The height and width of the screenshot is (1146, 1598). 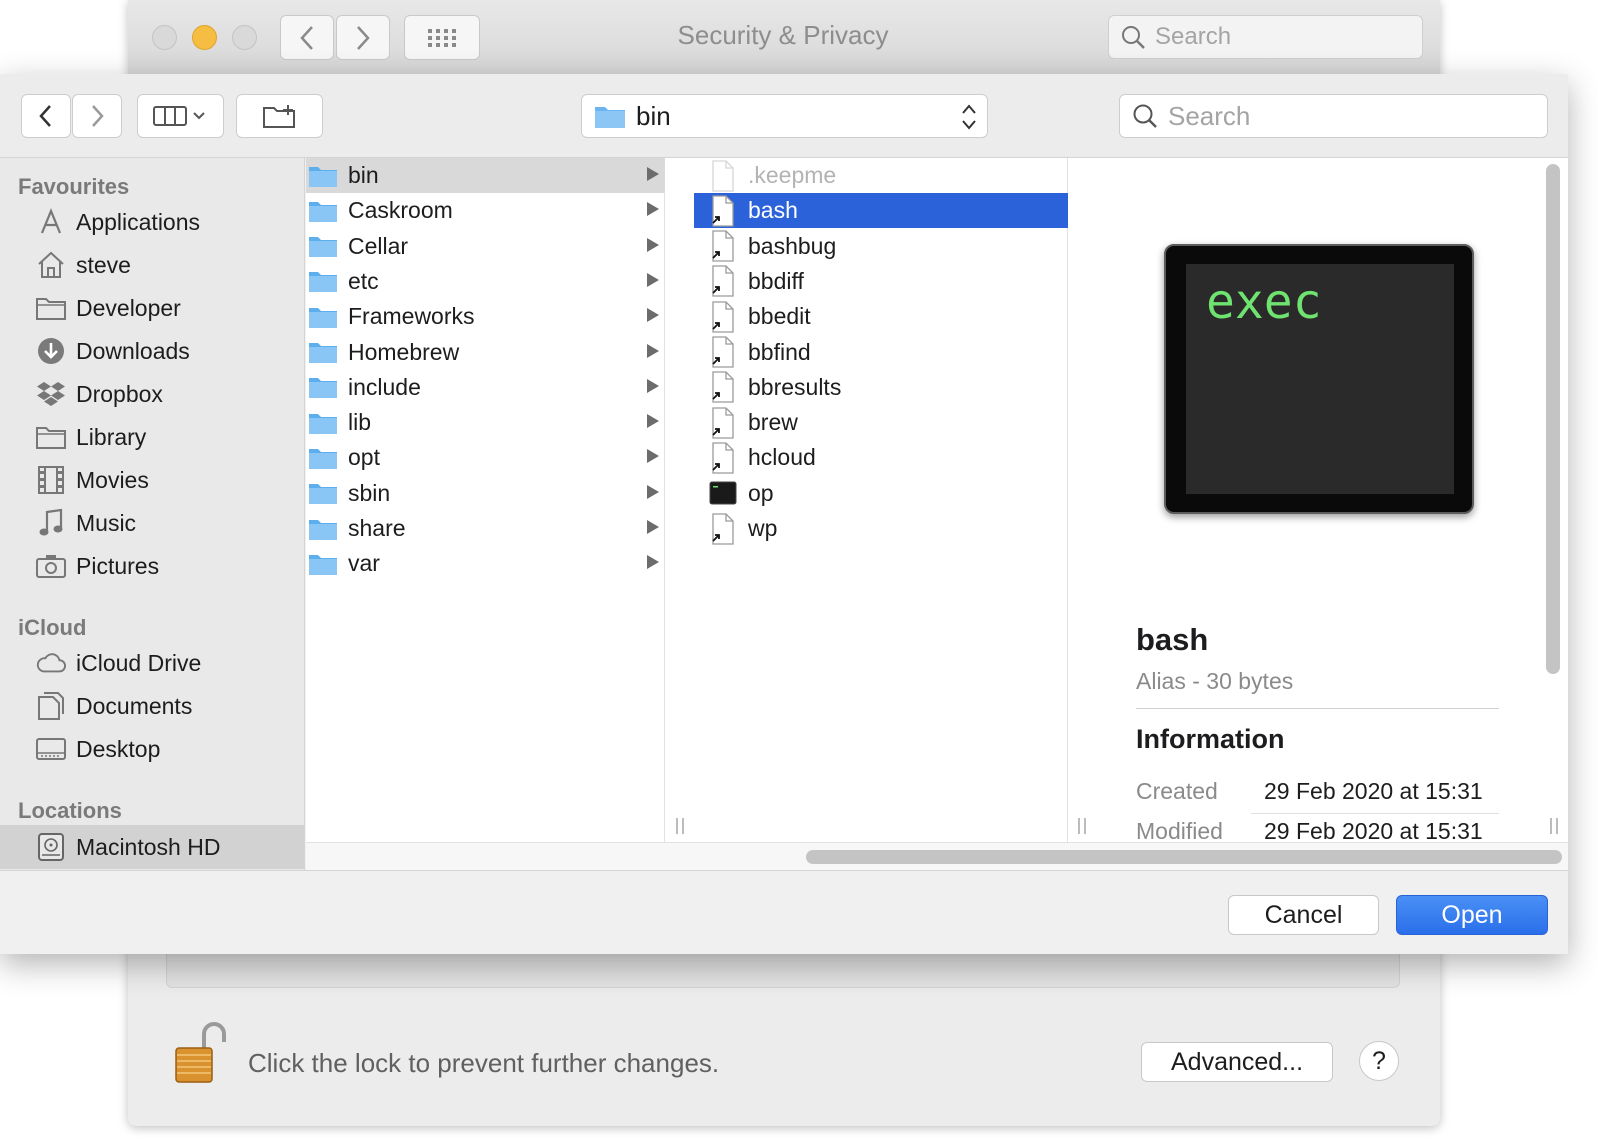 What do you see at coordinates (485, 352) in the screenshot?
I see `folder-row: Homebrew` at bounding box center [485, 352].